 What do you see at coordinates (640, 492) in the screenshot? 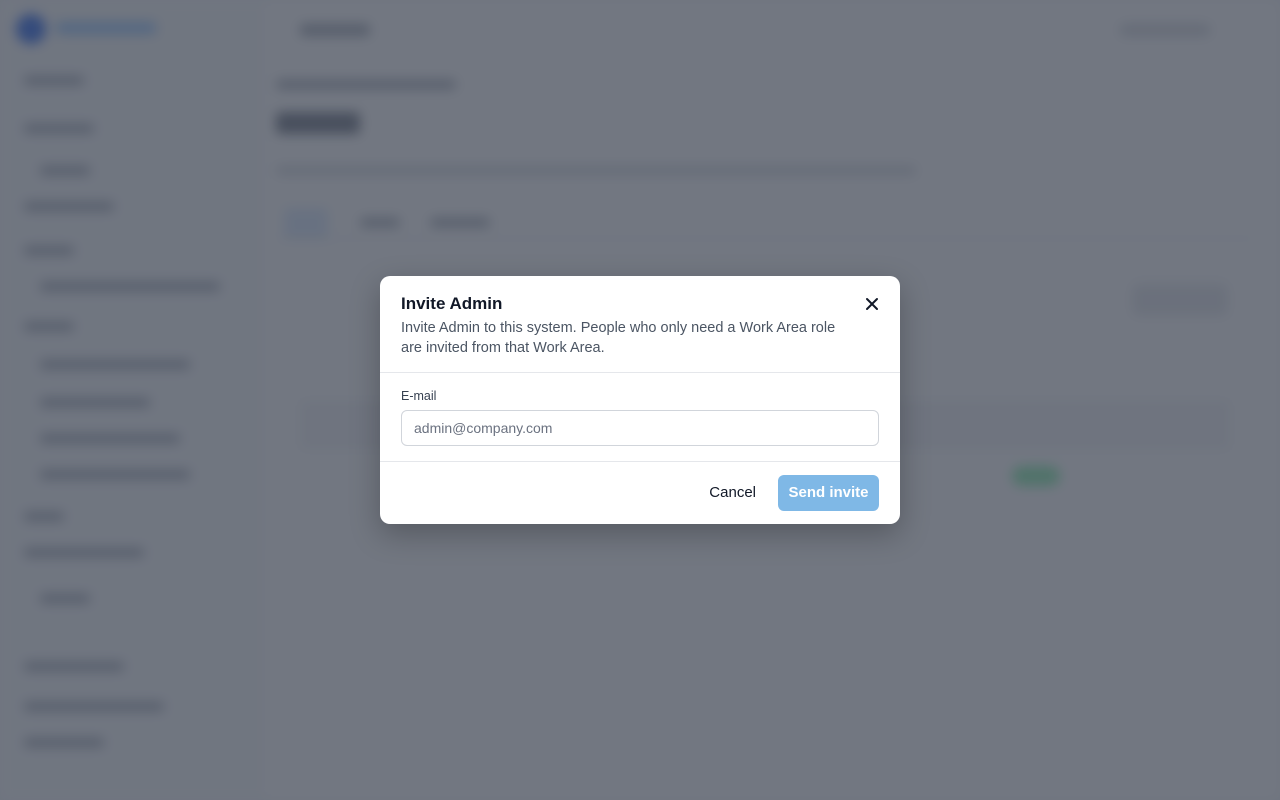
I see `dialog-footer: Cancel Send invite` at bounding box center [640, 492].